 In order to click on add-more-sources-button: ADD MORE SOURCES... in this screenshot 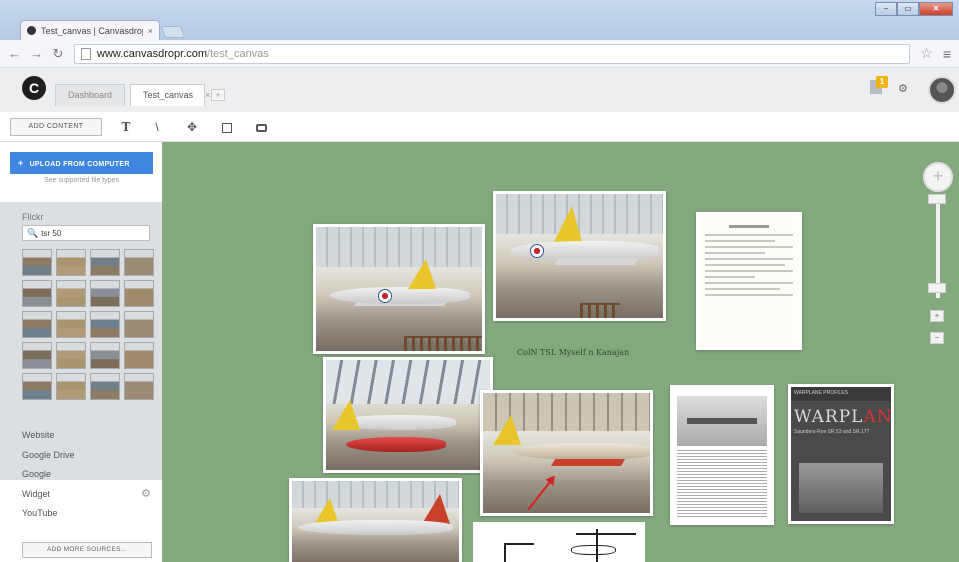, I will do `click(87, 550)`.